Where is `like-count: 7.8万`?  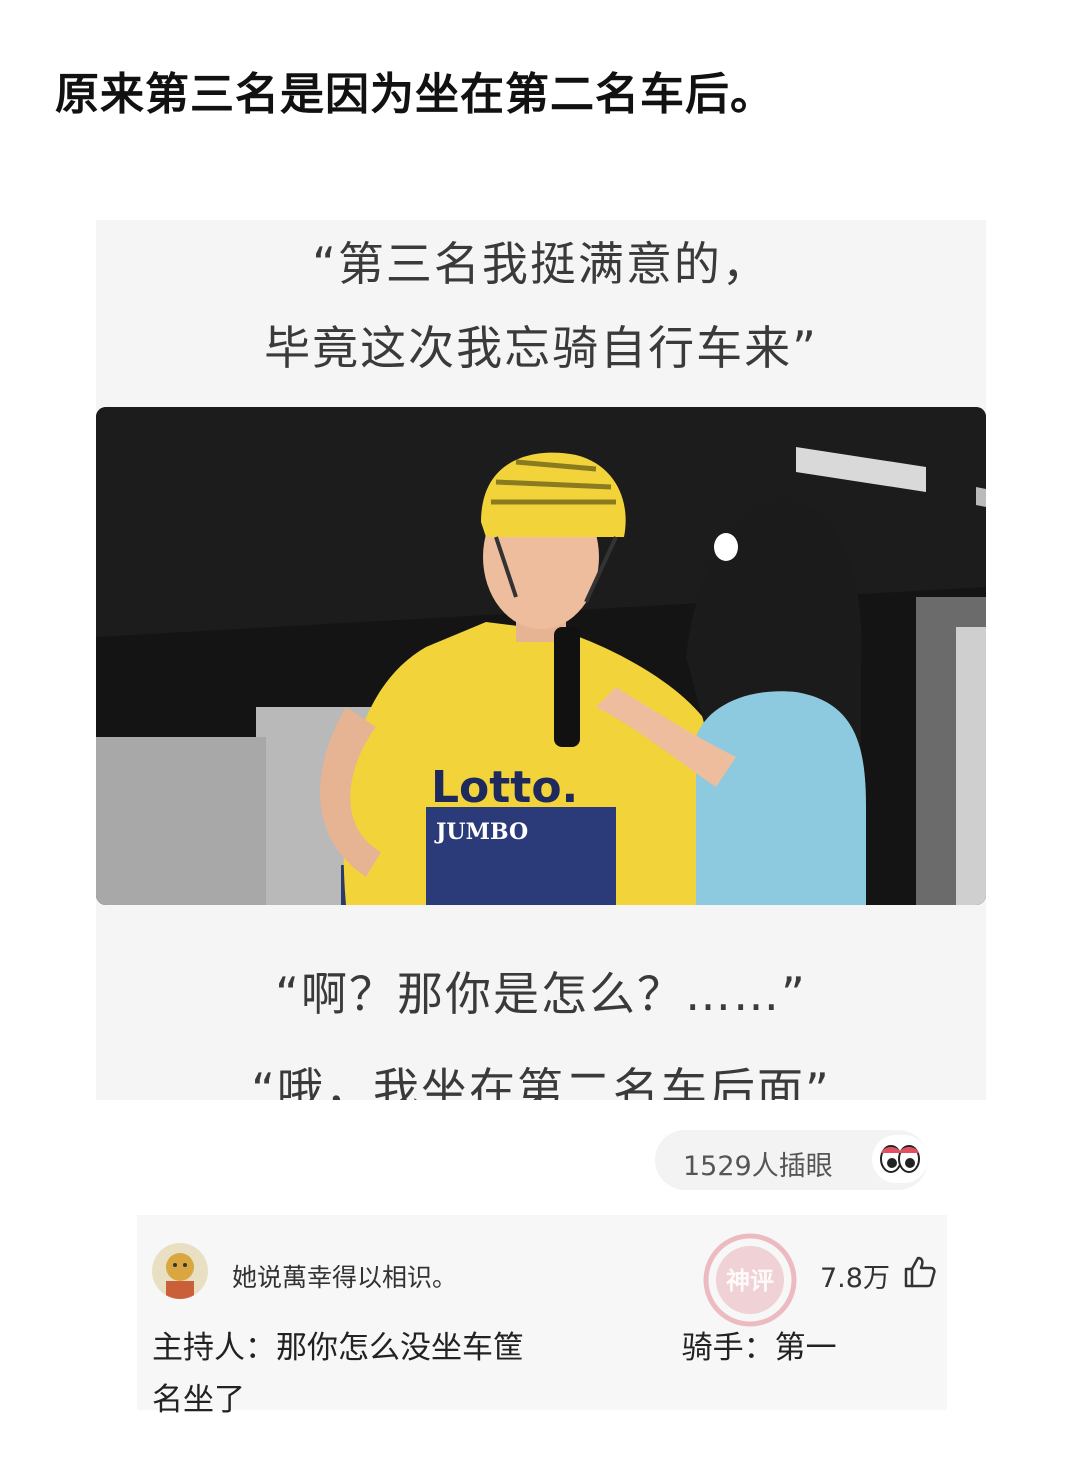 like-count: 7.8万 is located at coordinates (855, 1278).